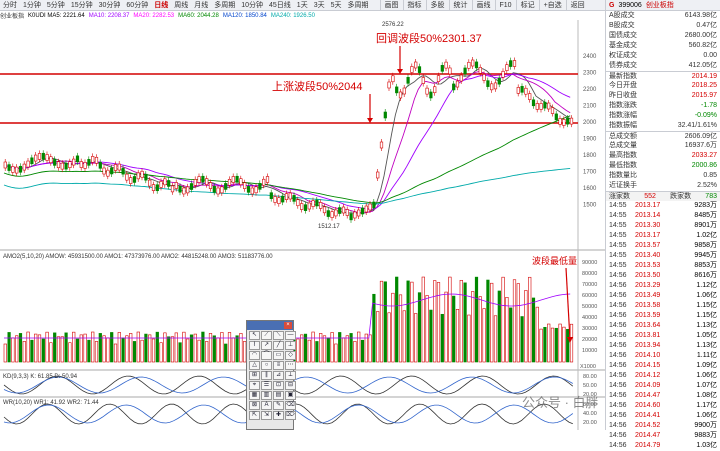 The width and height of the screenshot is (720, 451). Describe the element at coordinates (290, 385) in the screenshot. I see `drawing-tool-icon: ⊟` at that location.